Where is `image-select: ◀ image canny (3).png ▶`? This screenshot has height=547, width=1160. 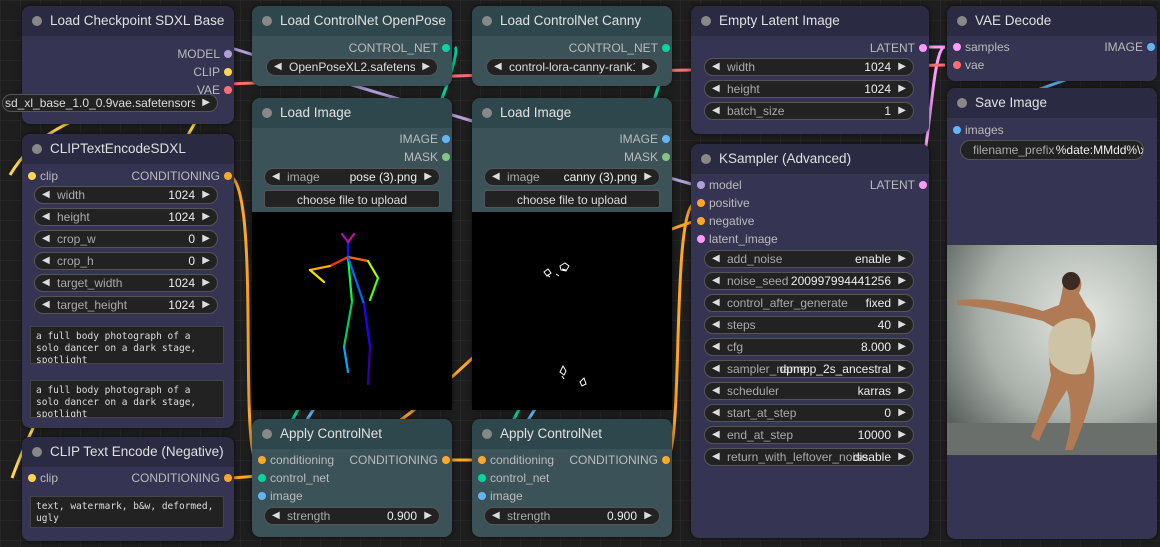 image-select: ◀ image canny (3).png ▶ is located at coordinates (572, 177).